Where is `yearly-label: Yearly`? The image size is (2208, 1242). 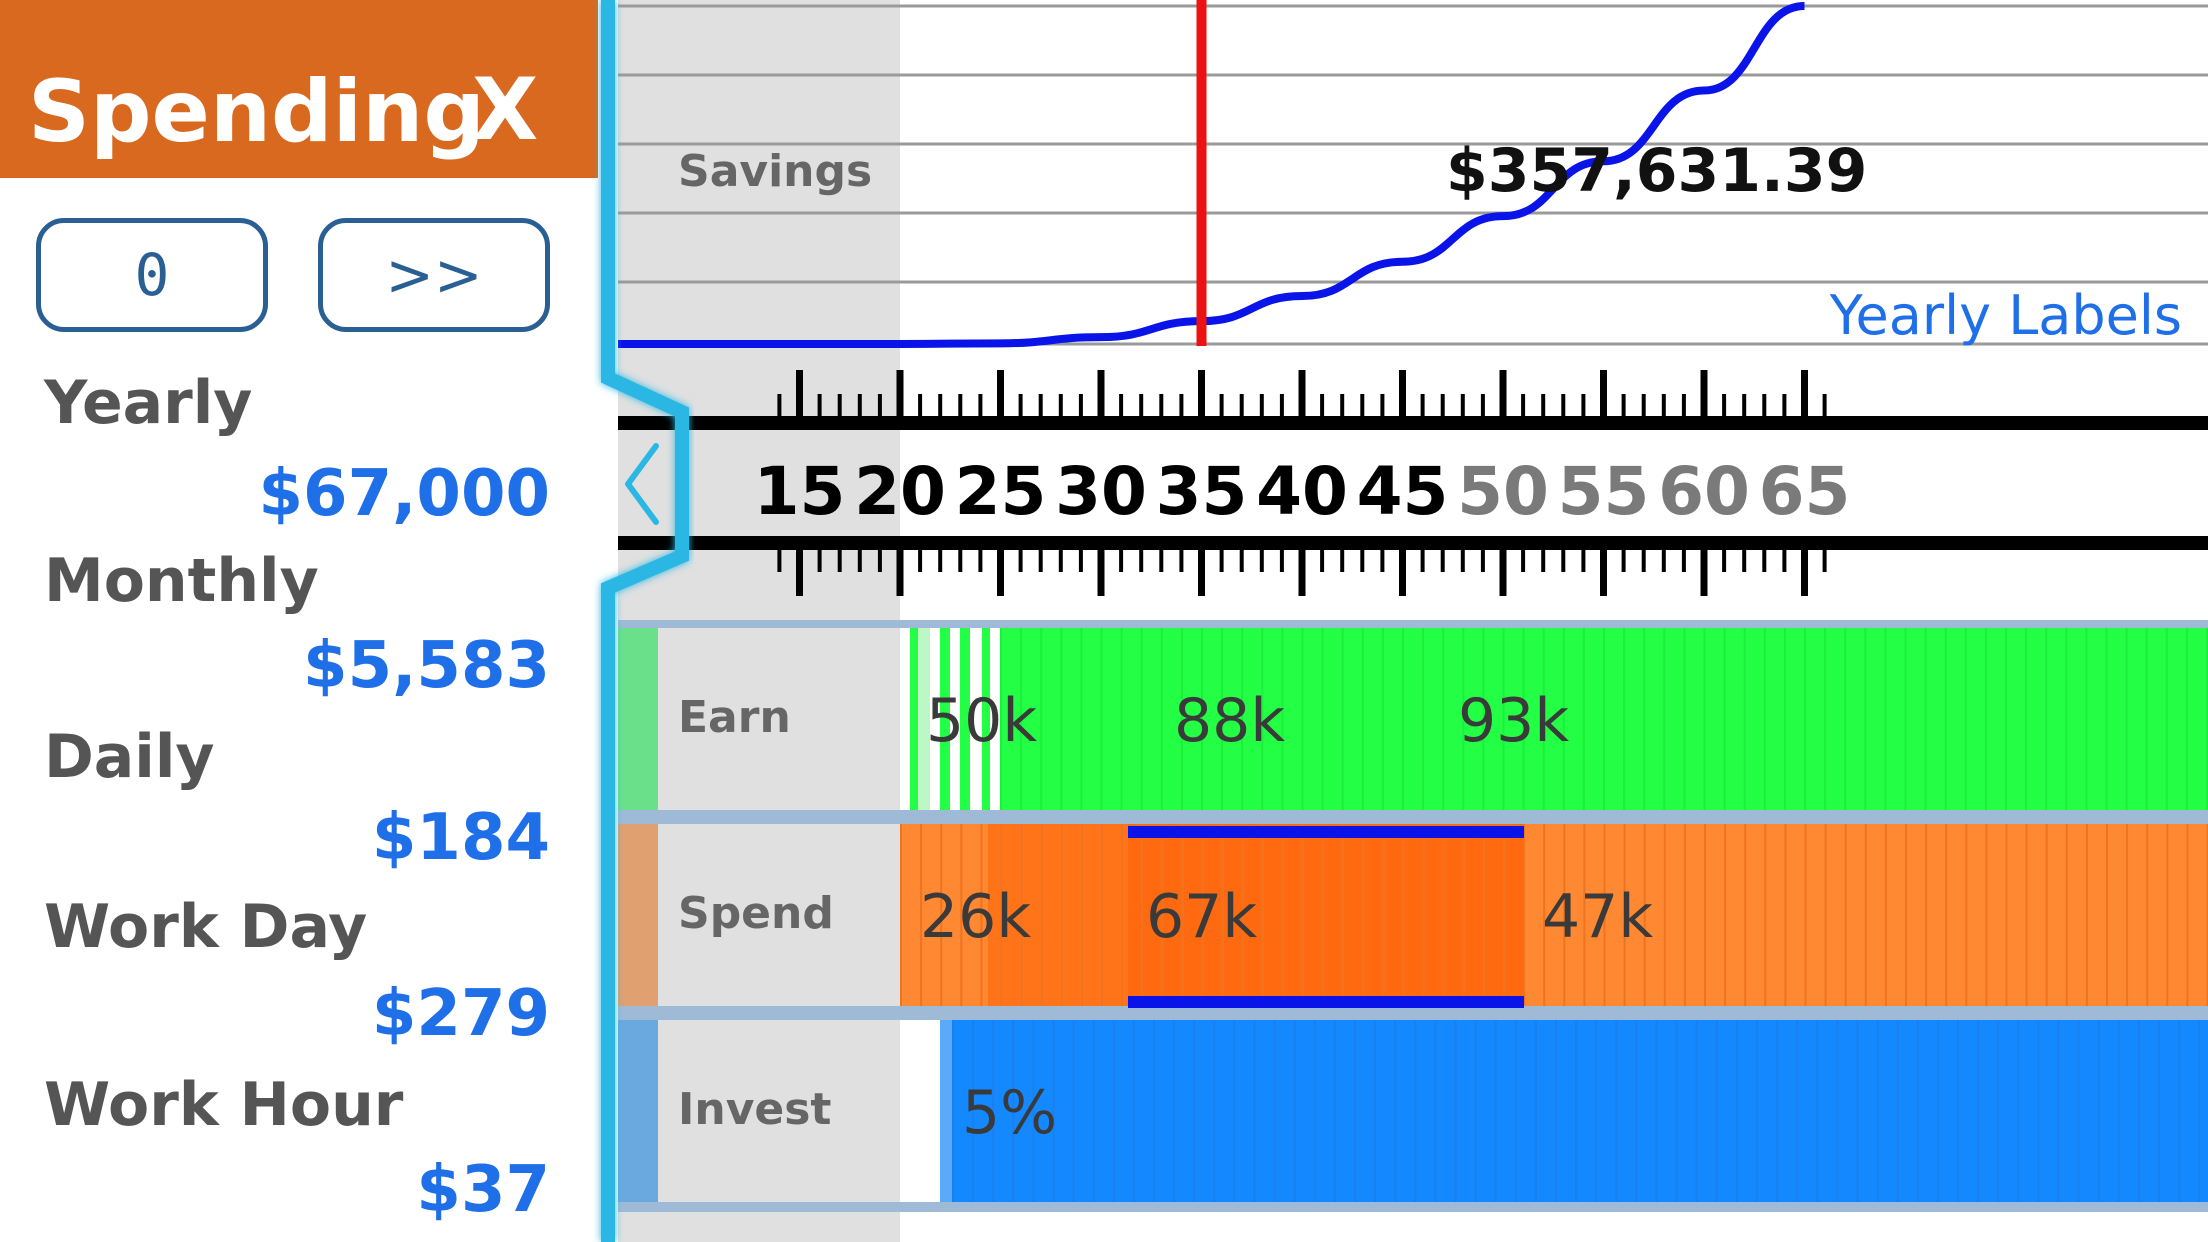
yearly-label: Yearly is located at coordinates (148, 403).